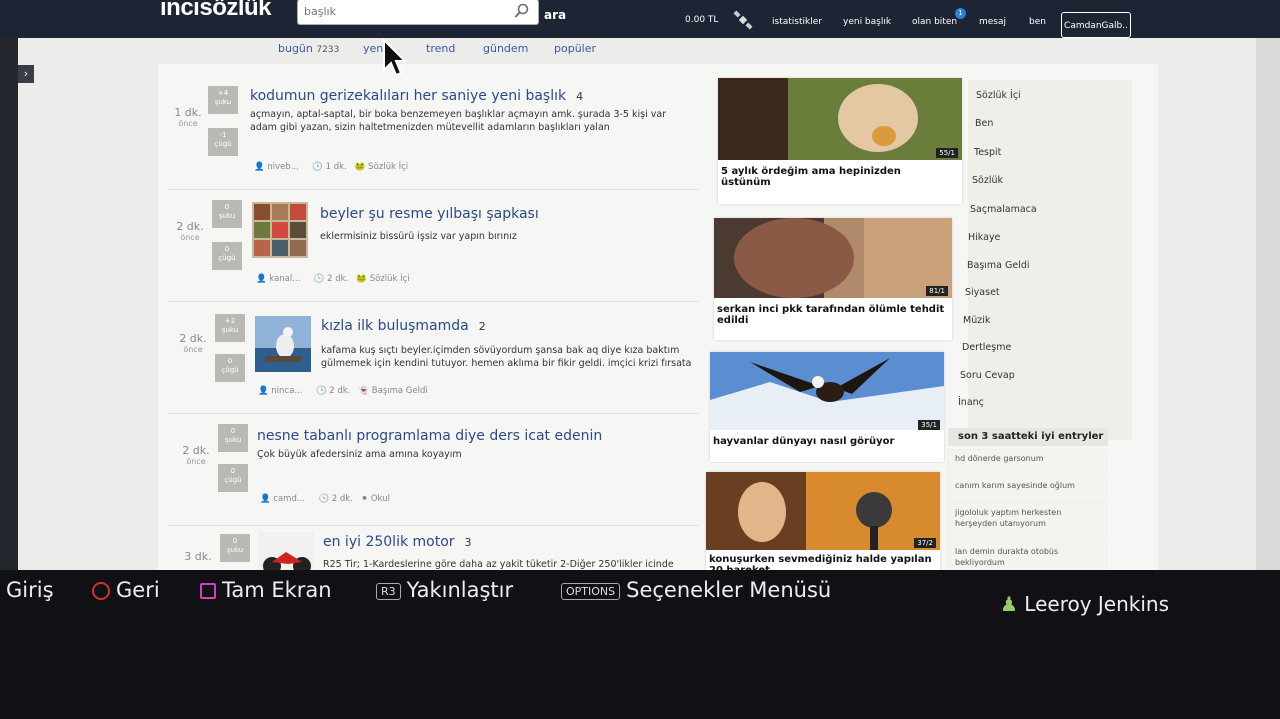  Describe the element at coordinates (971, 402) in the screenshot. I see `category-item: İnanç` at that location.